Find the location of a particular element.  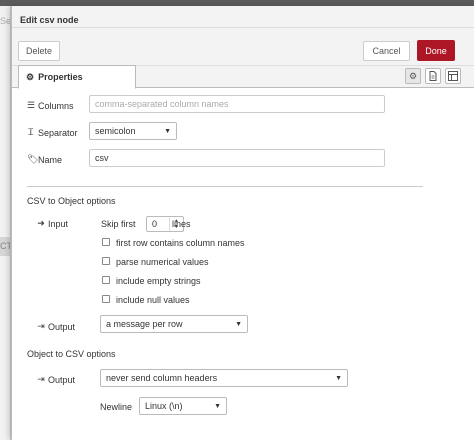

first-row-names-label: first row contains column names is located at coordinates (180, 243).